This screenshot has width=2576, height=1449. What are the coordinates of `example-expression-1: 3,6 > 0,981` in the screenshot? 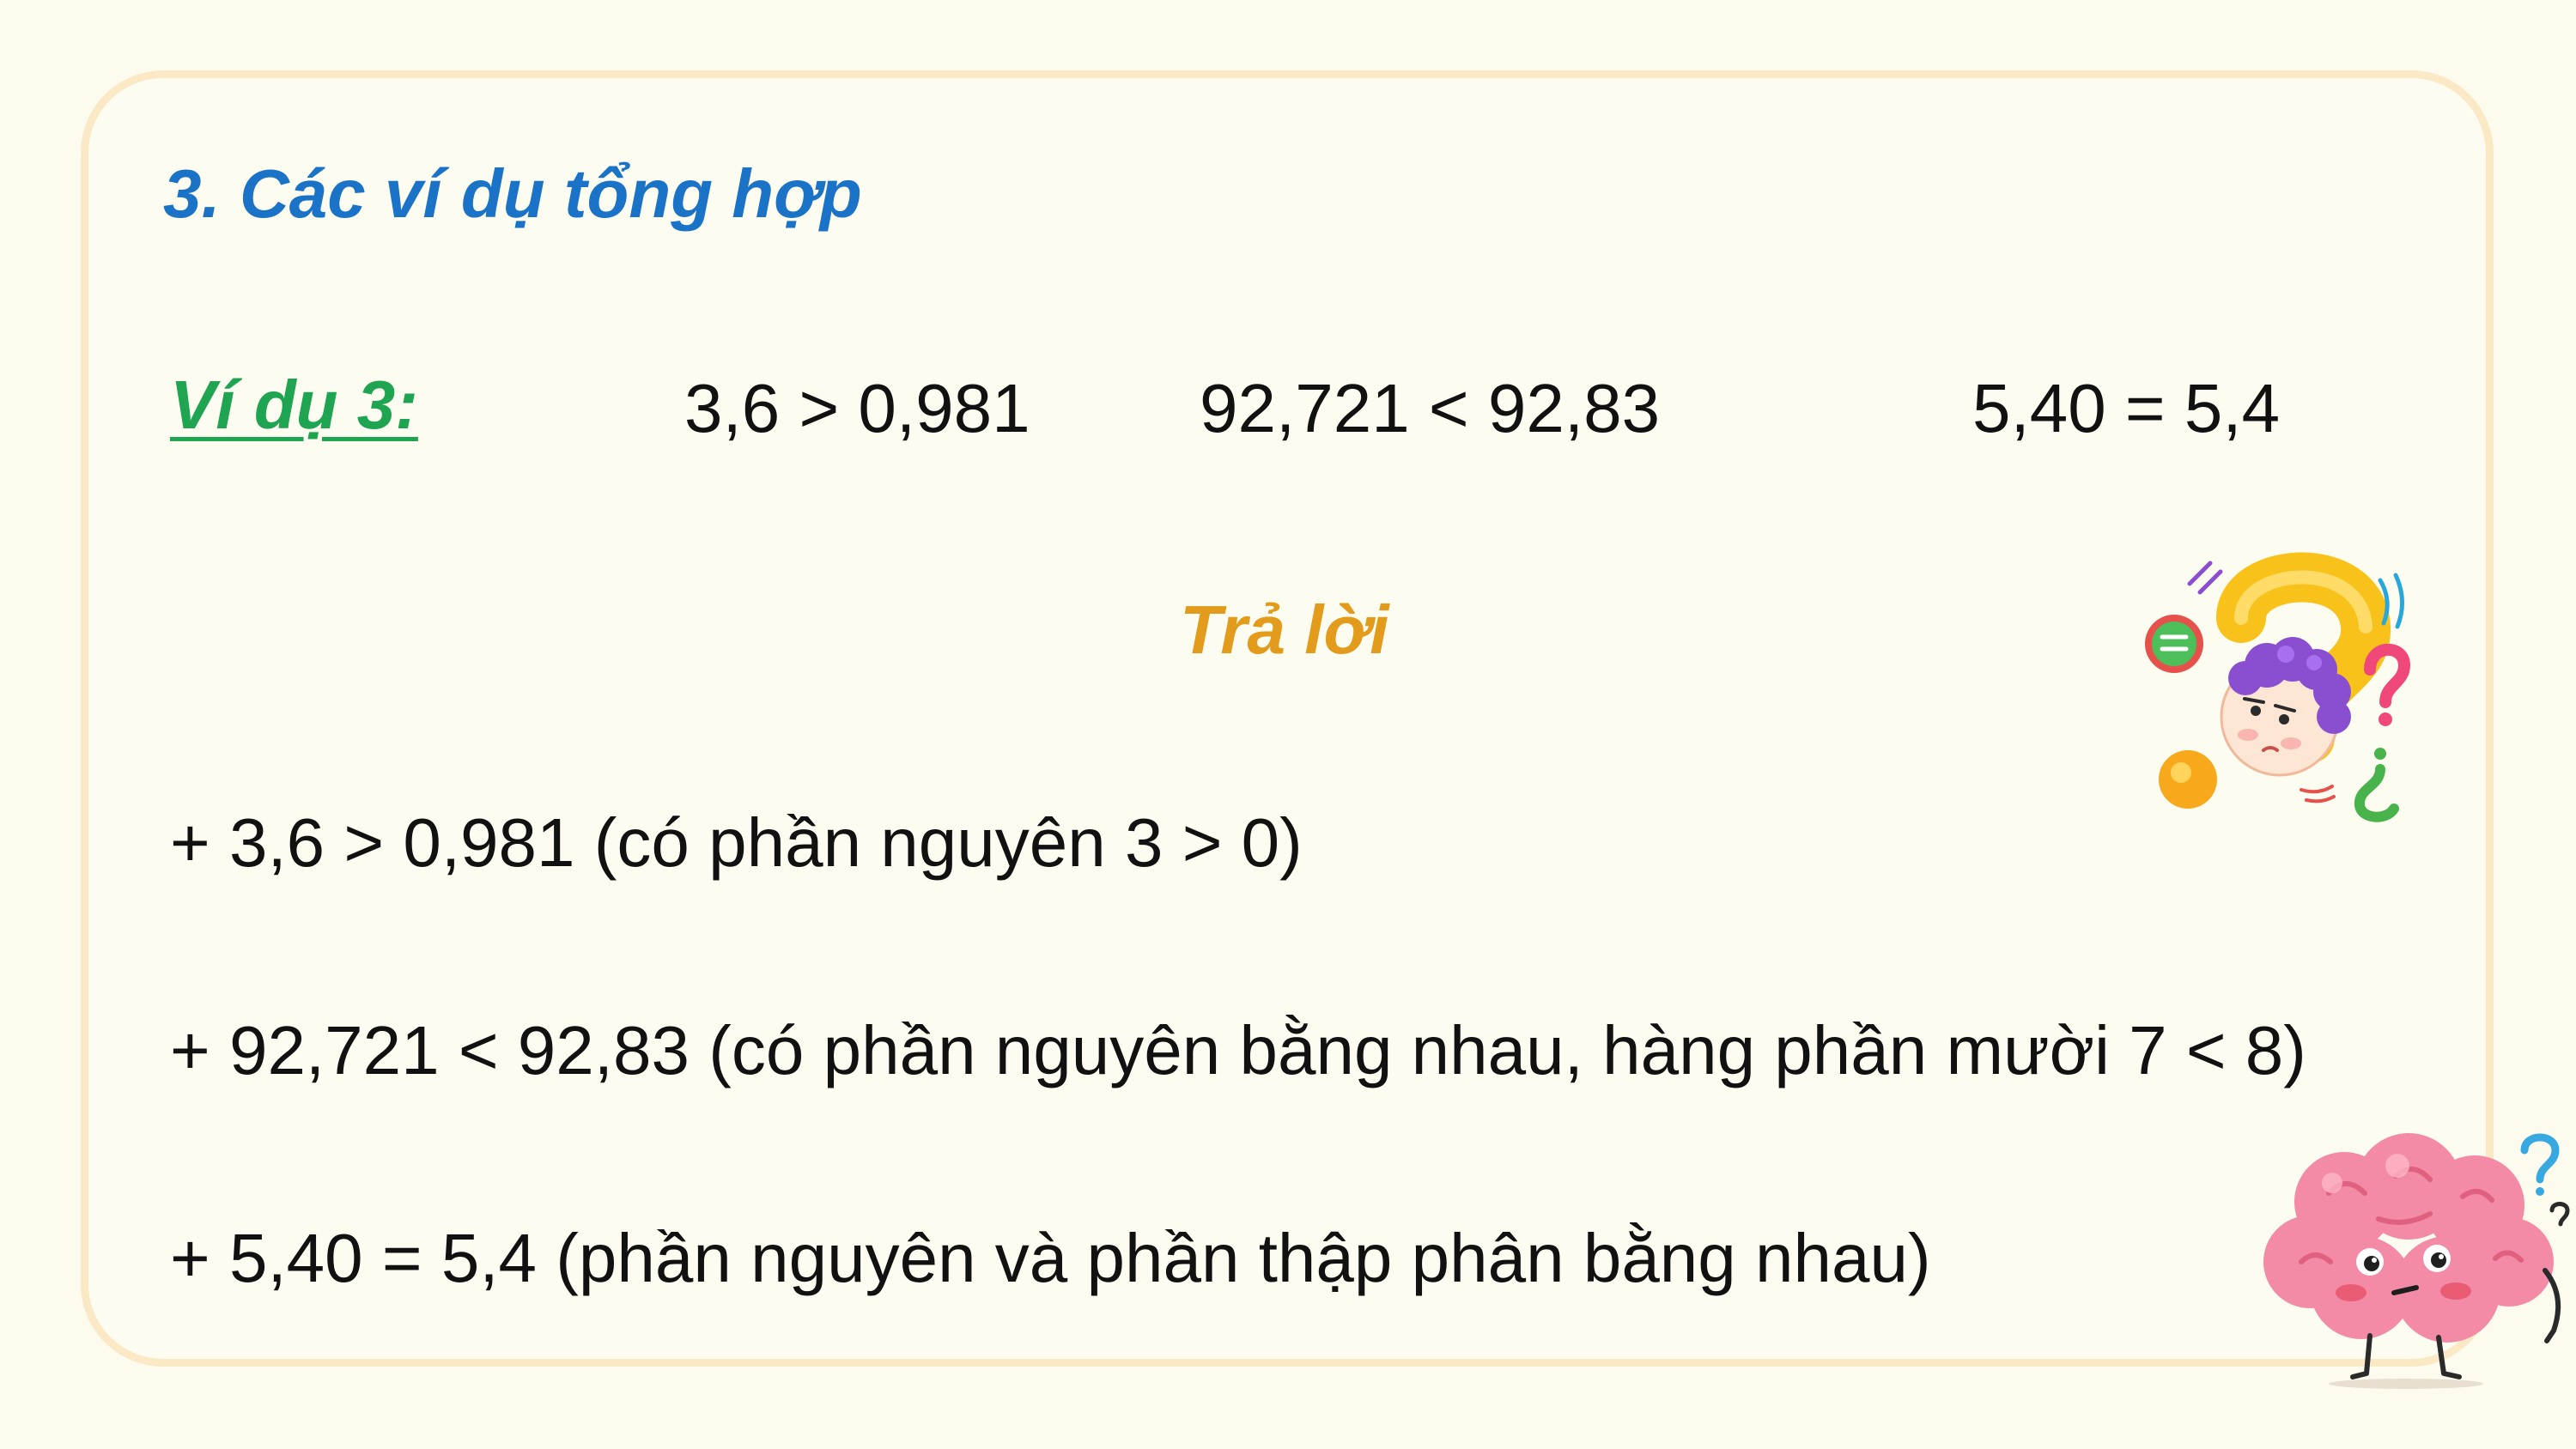 It's located at (857, 408).